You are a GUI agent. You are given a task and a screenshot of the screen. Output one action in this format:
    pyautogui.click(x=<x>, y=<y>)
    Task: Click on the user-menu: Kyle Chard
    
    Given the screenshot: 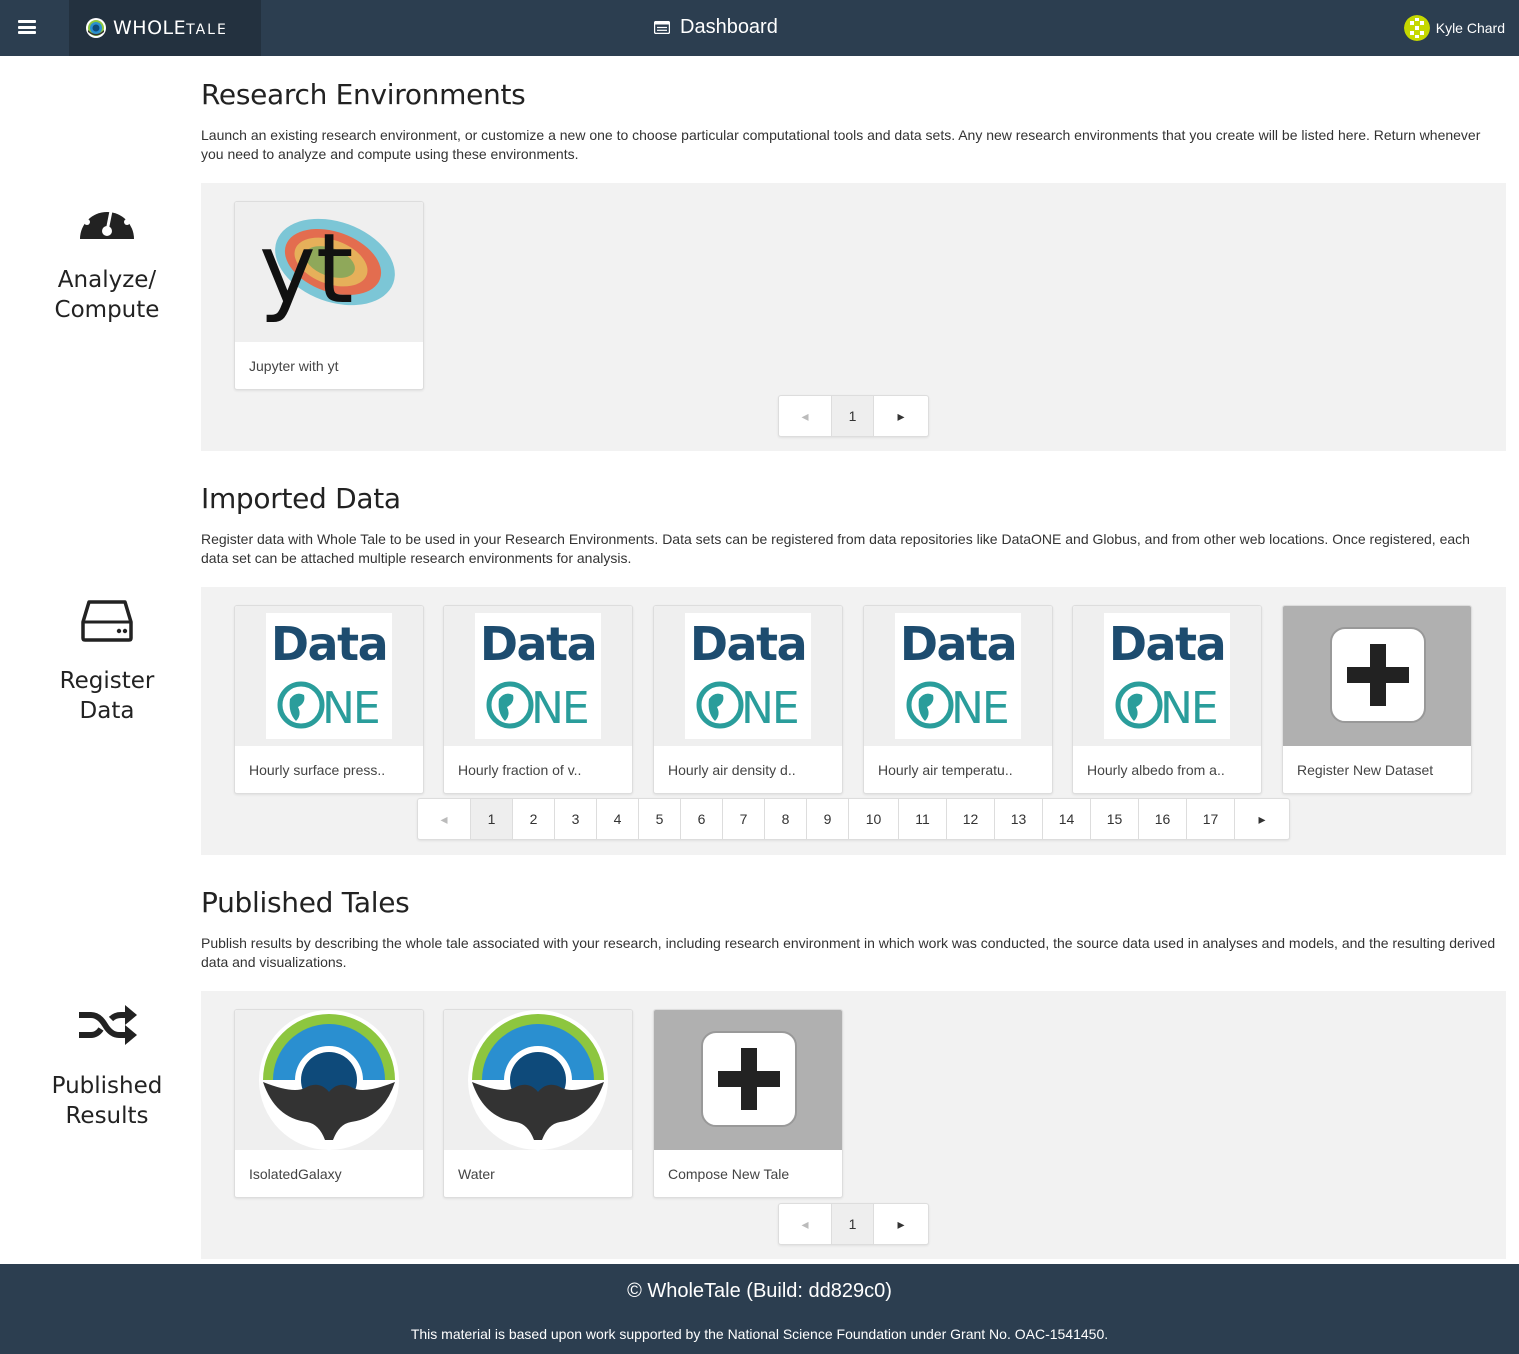 What is the action you would take?
    pyautogui.click(x=1454, y=28)
    